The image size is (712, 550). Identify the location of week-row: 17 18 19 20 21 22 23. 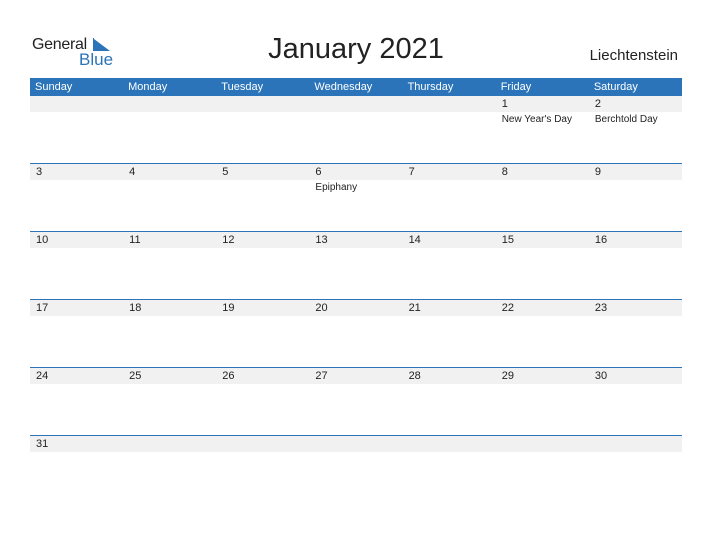
(356, 333).